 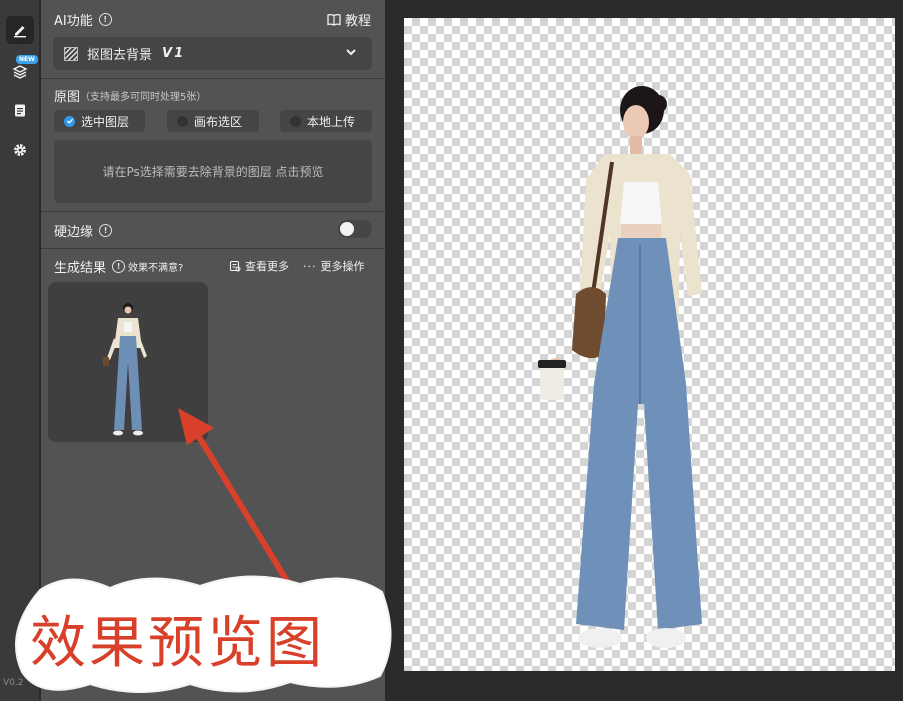 I want to click on option-selected-layer: 选中图层, so click(x=99, y=121).